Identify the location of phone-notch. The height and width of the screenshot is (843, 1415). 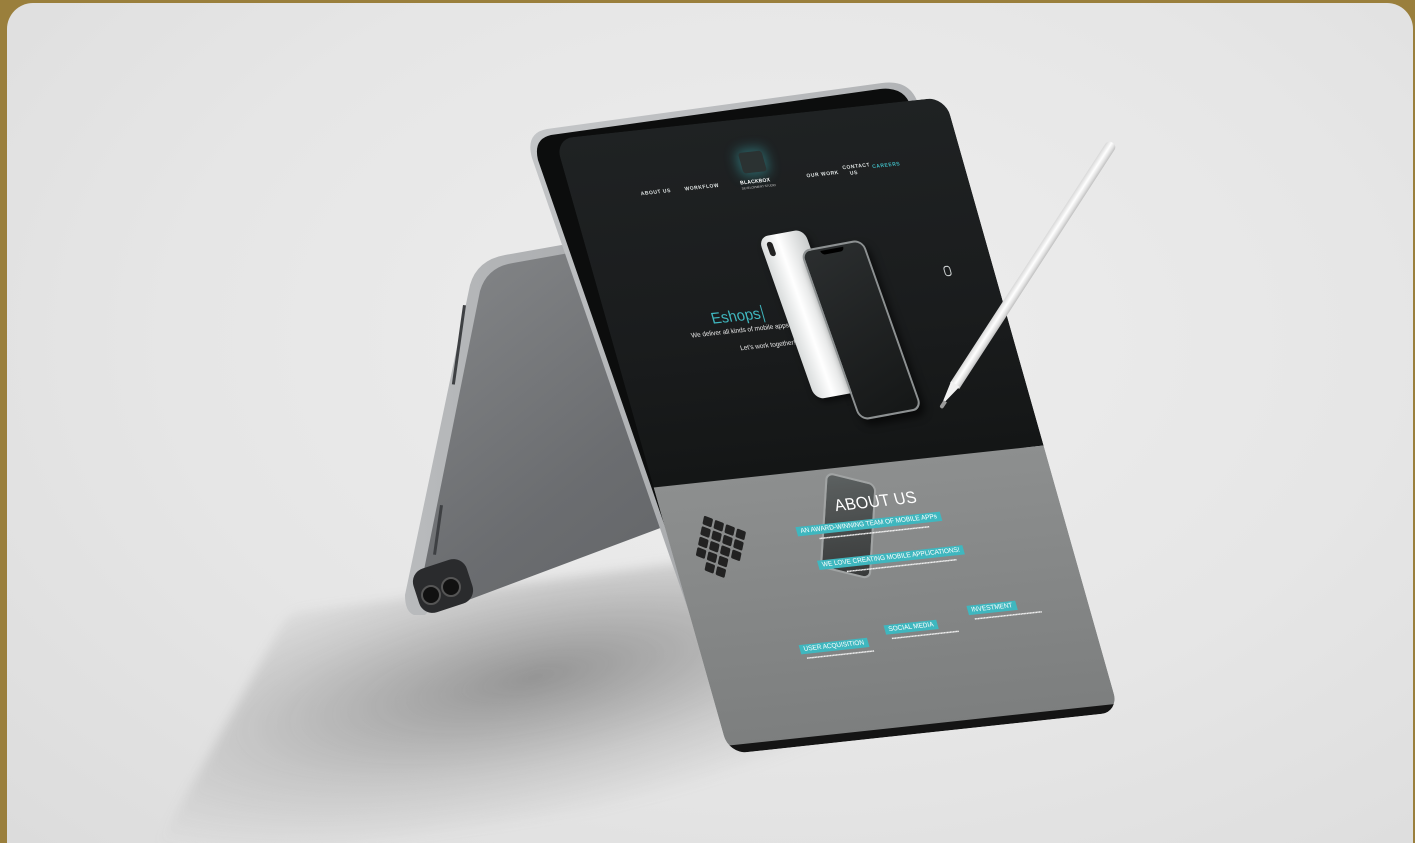
(832, 251).